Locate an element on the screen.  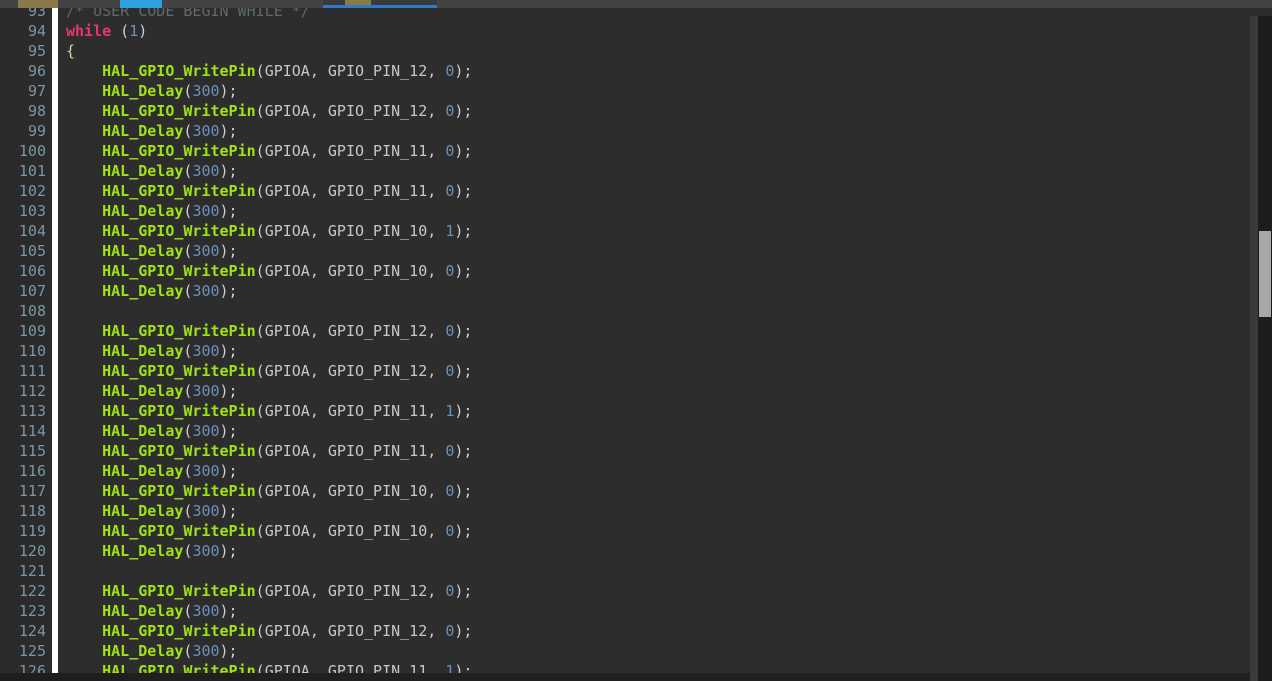
code-line: 94 while (1) is located at coordinates (636, 31).